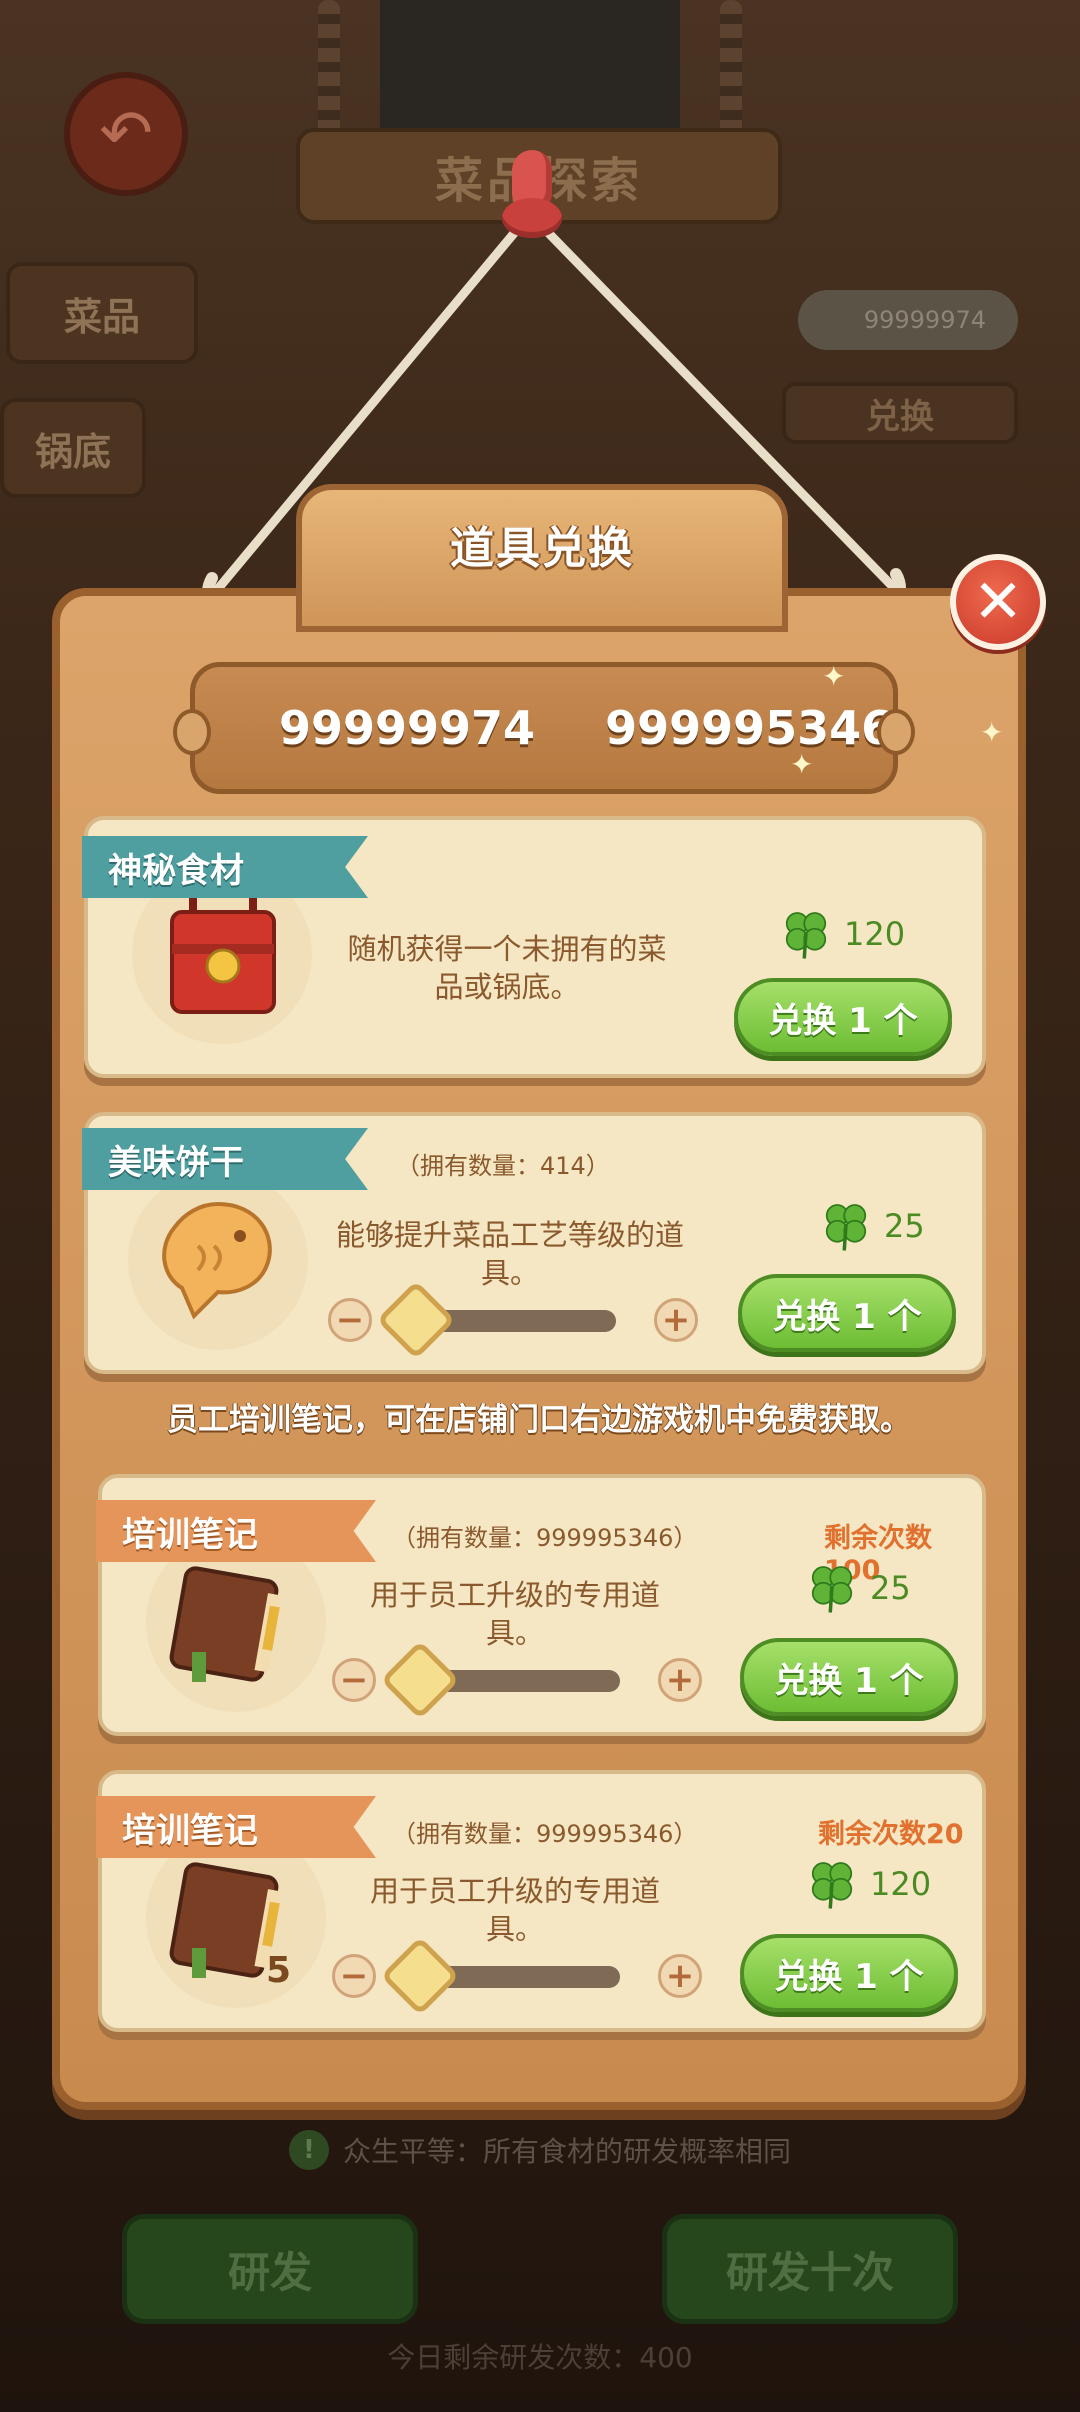  What do you see at coordinates (540, 2357) in the screenshot?
I see `background-remaining-text: 今日剩余研发次数：400` at bounding box center [540, 2357].